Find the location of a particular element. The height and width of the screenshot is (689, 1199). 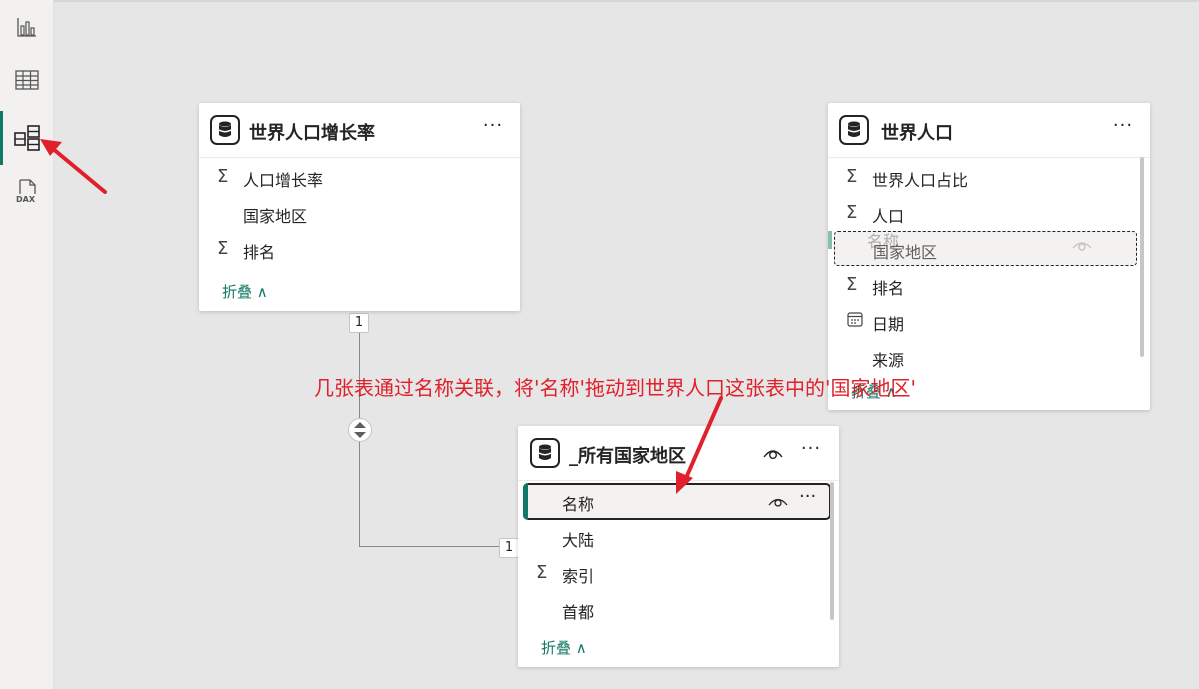

arrow-to-model-view-icon is located at coordinates (73, 166).